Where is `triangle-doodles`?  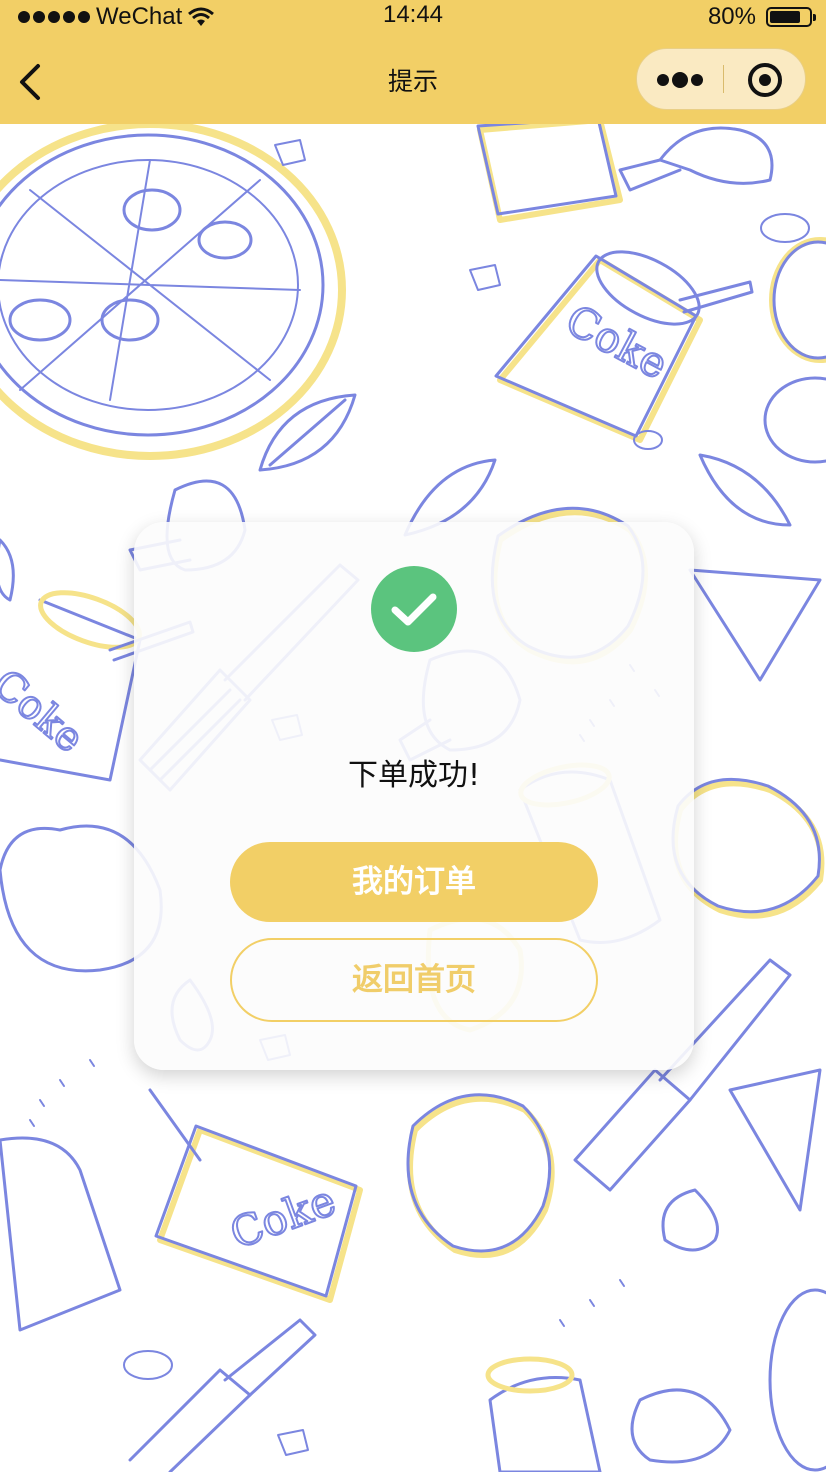 triangle-doodles is located at coordinates (755, 890).